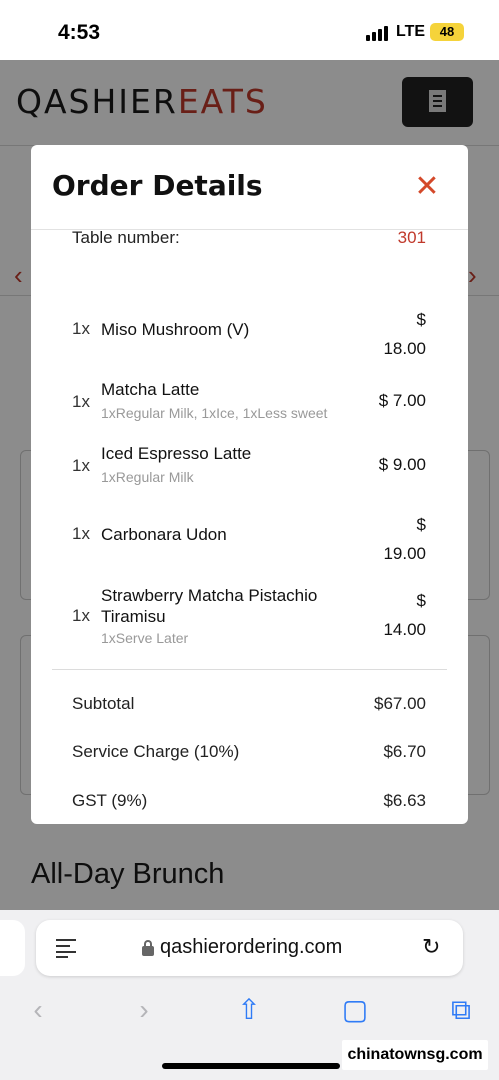 The image size is (499, 1080). What do you see at coordinates (427, 188) in the screenshot?
I see `close-icon: ✕` at bounding box center [427, 188].